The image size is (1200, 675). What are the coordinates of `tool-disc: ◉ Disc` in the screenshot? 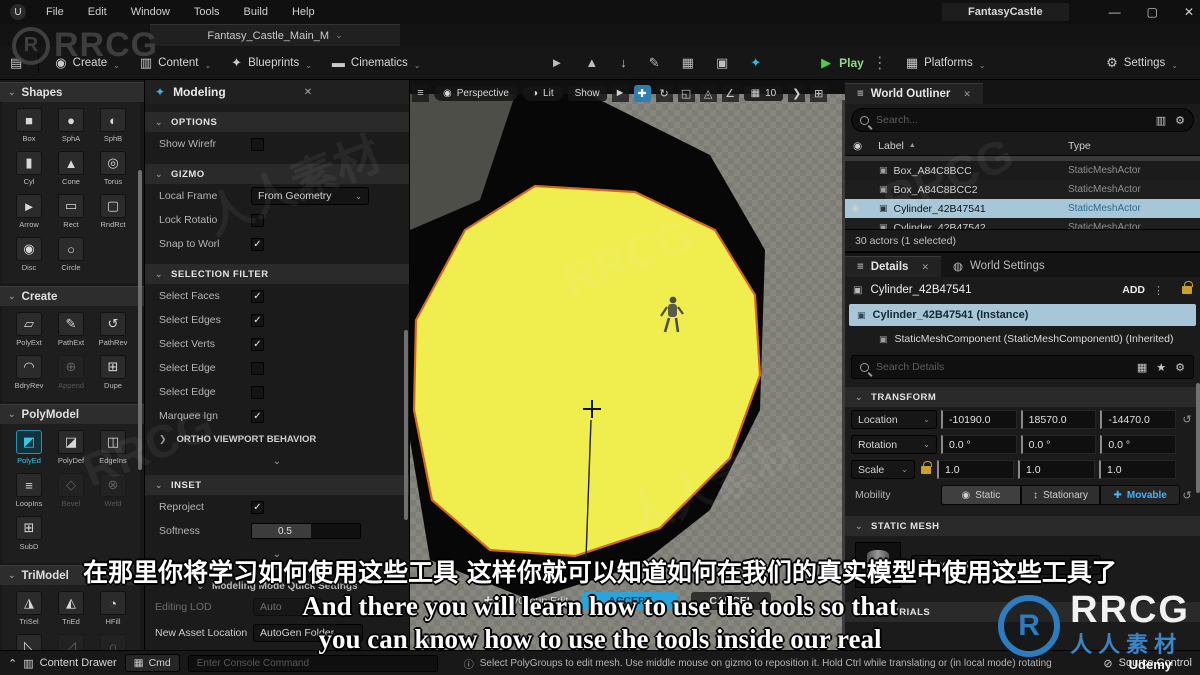 It's located at (29, 254).